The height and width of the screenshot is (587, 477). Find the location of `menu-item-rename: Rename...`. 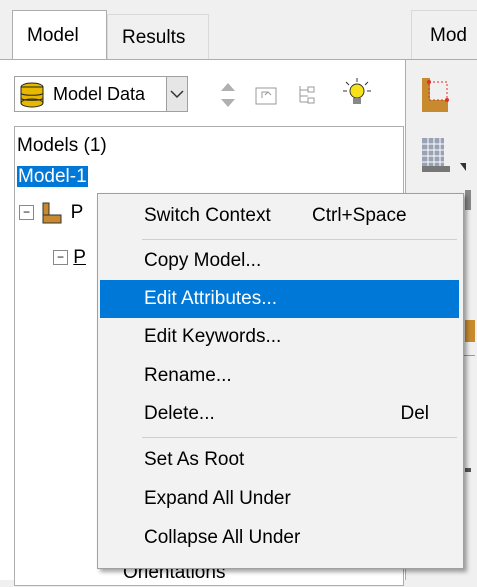

menu-item-rename: Rename... is located at coordinates (279, 376).